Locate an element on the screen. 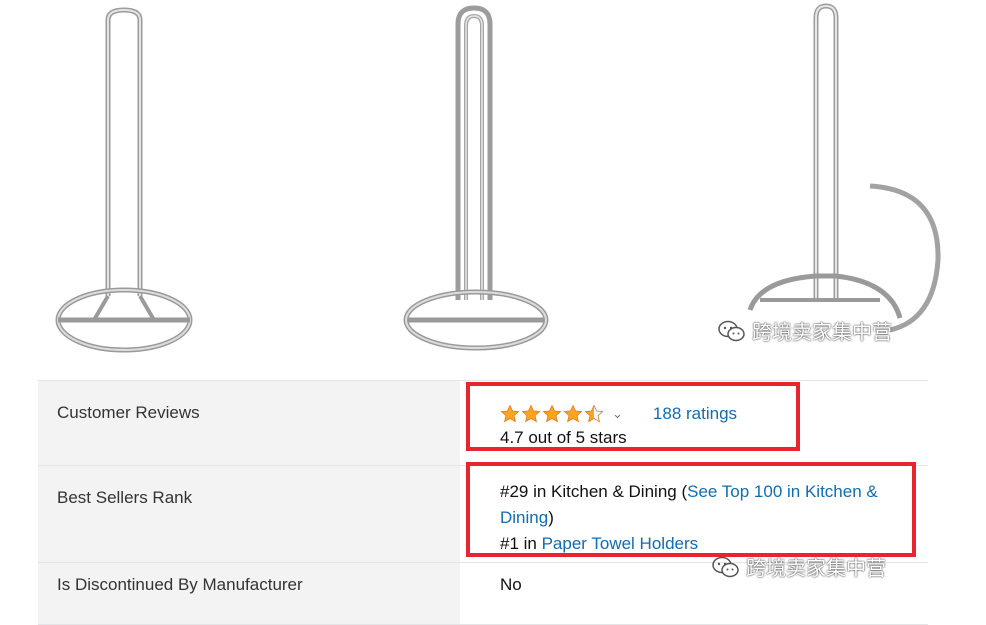 This screenshot has height=625, width=986. rank-kitchen-suffix: ) is located at coordinates (551, 517).